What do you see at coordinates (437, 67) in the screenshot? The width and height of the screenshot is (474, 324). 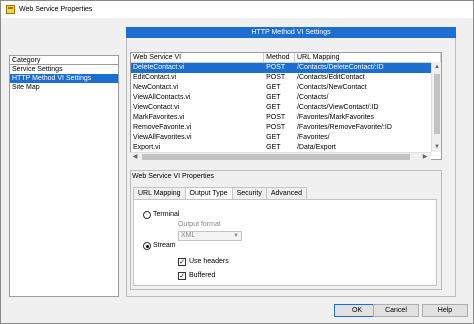 I see `scroll-up-icon: ▲` at bounding box center [437, 67].